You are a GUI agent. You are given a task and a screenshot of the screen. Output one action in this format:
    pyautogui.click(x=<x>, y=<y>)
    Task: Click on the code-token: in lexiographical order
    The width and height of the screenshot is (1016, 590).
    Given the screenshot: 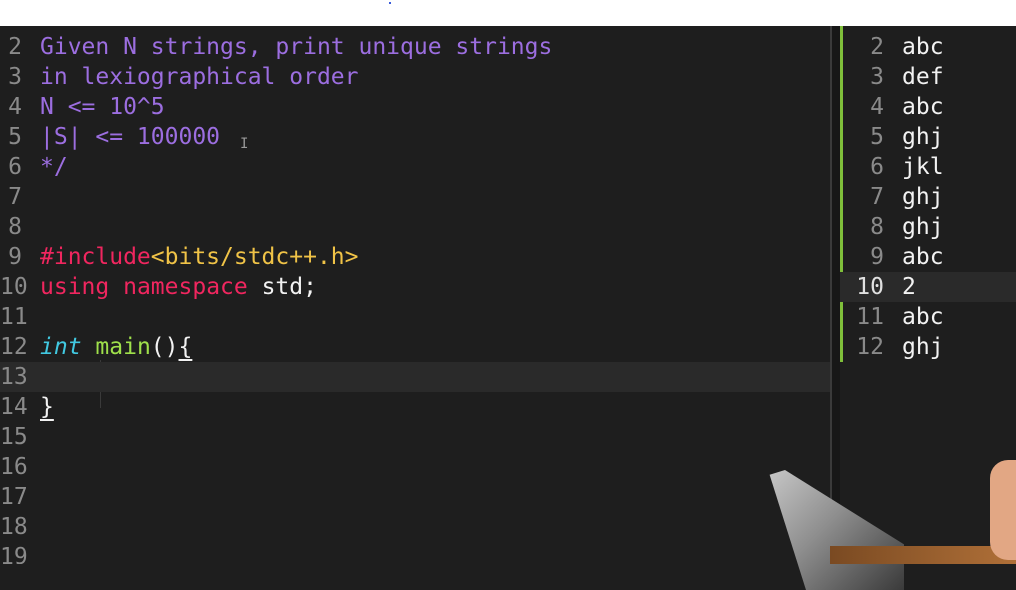 What is the action you would take?
    pyautogui.click(x=199, y=77)
    